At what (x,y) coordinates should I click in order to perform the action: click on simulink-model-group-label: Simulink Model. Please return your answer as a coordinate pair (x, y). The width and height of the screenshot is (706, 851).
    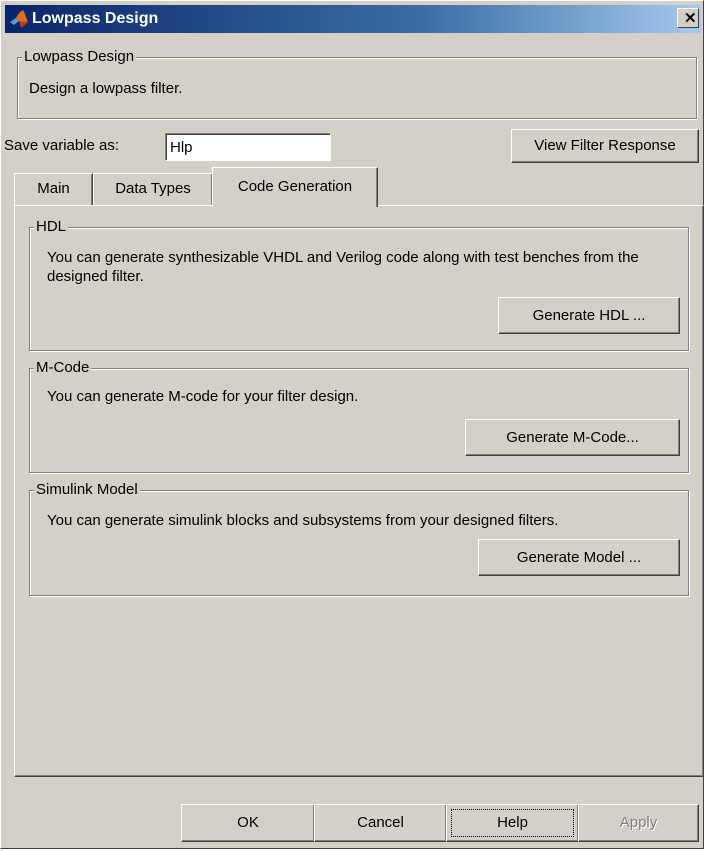
    Looking at the image, I should click on (87, 490).